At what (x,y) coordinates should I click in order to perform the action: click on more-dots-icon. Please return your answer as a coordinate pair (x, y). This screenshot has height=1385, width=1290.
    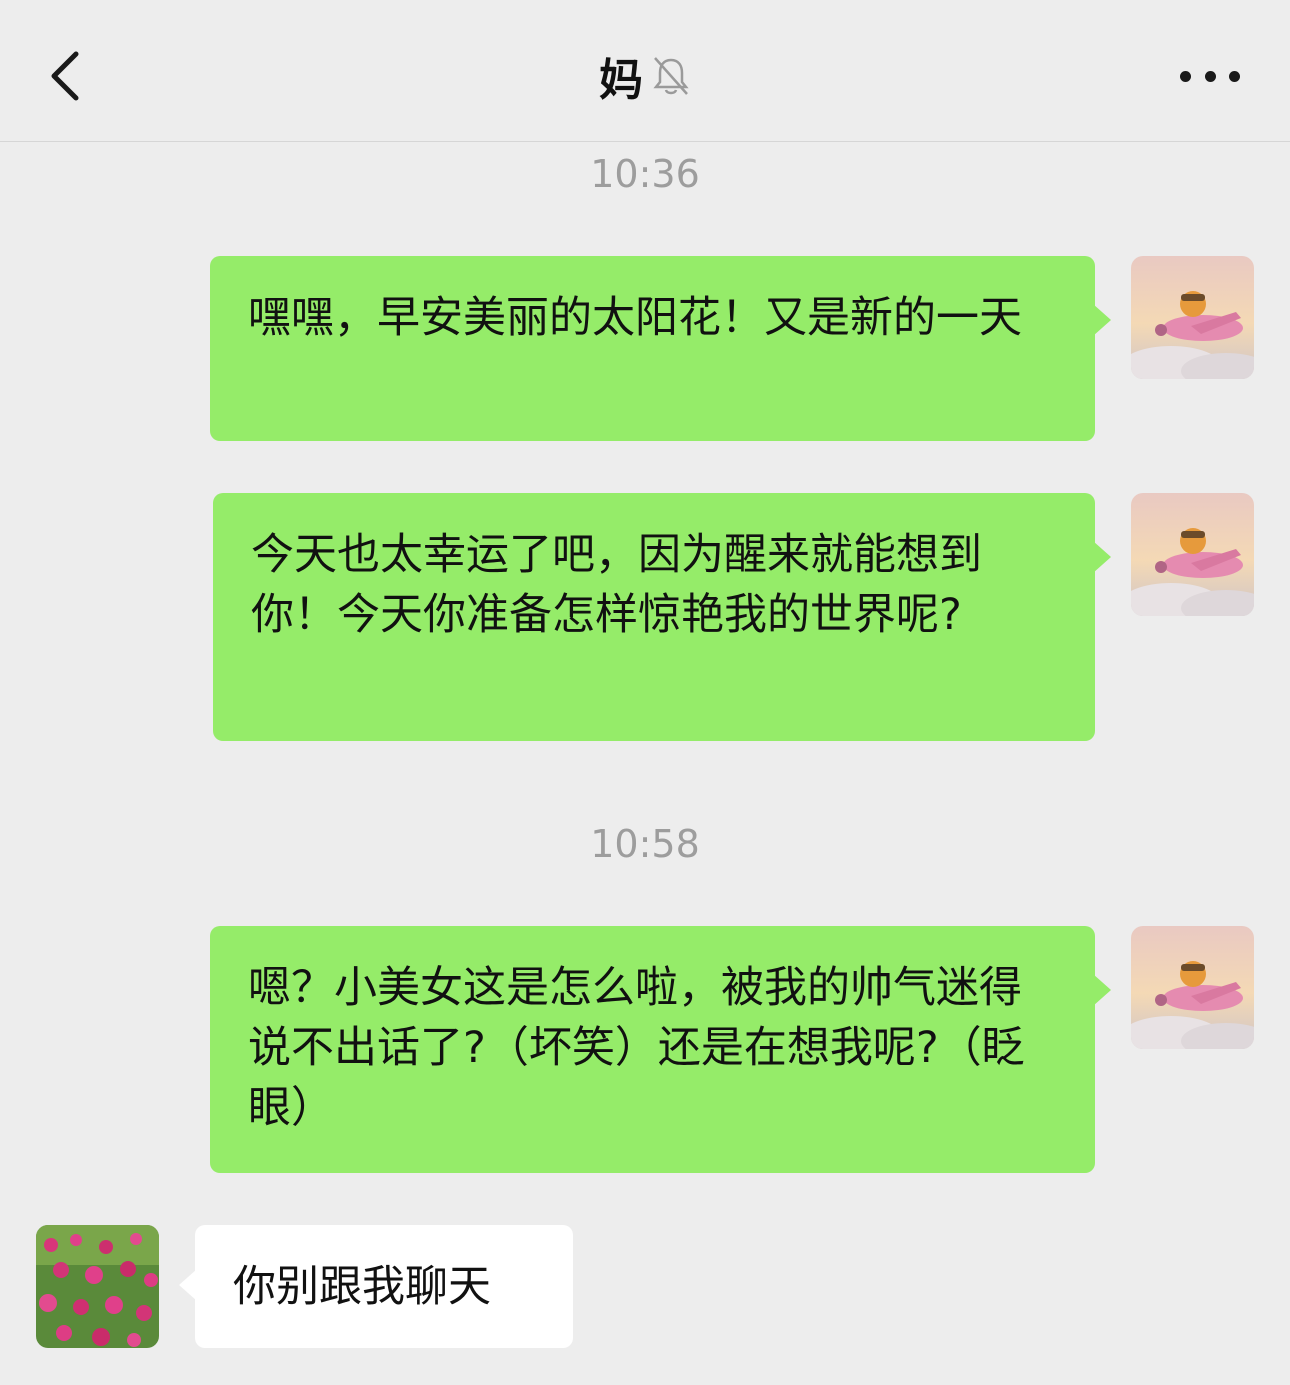
    Looking at the image, I should click on (1185, 76).